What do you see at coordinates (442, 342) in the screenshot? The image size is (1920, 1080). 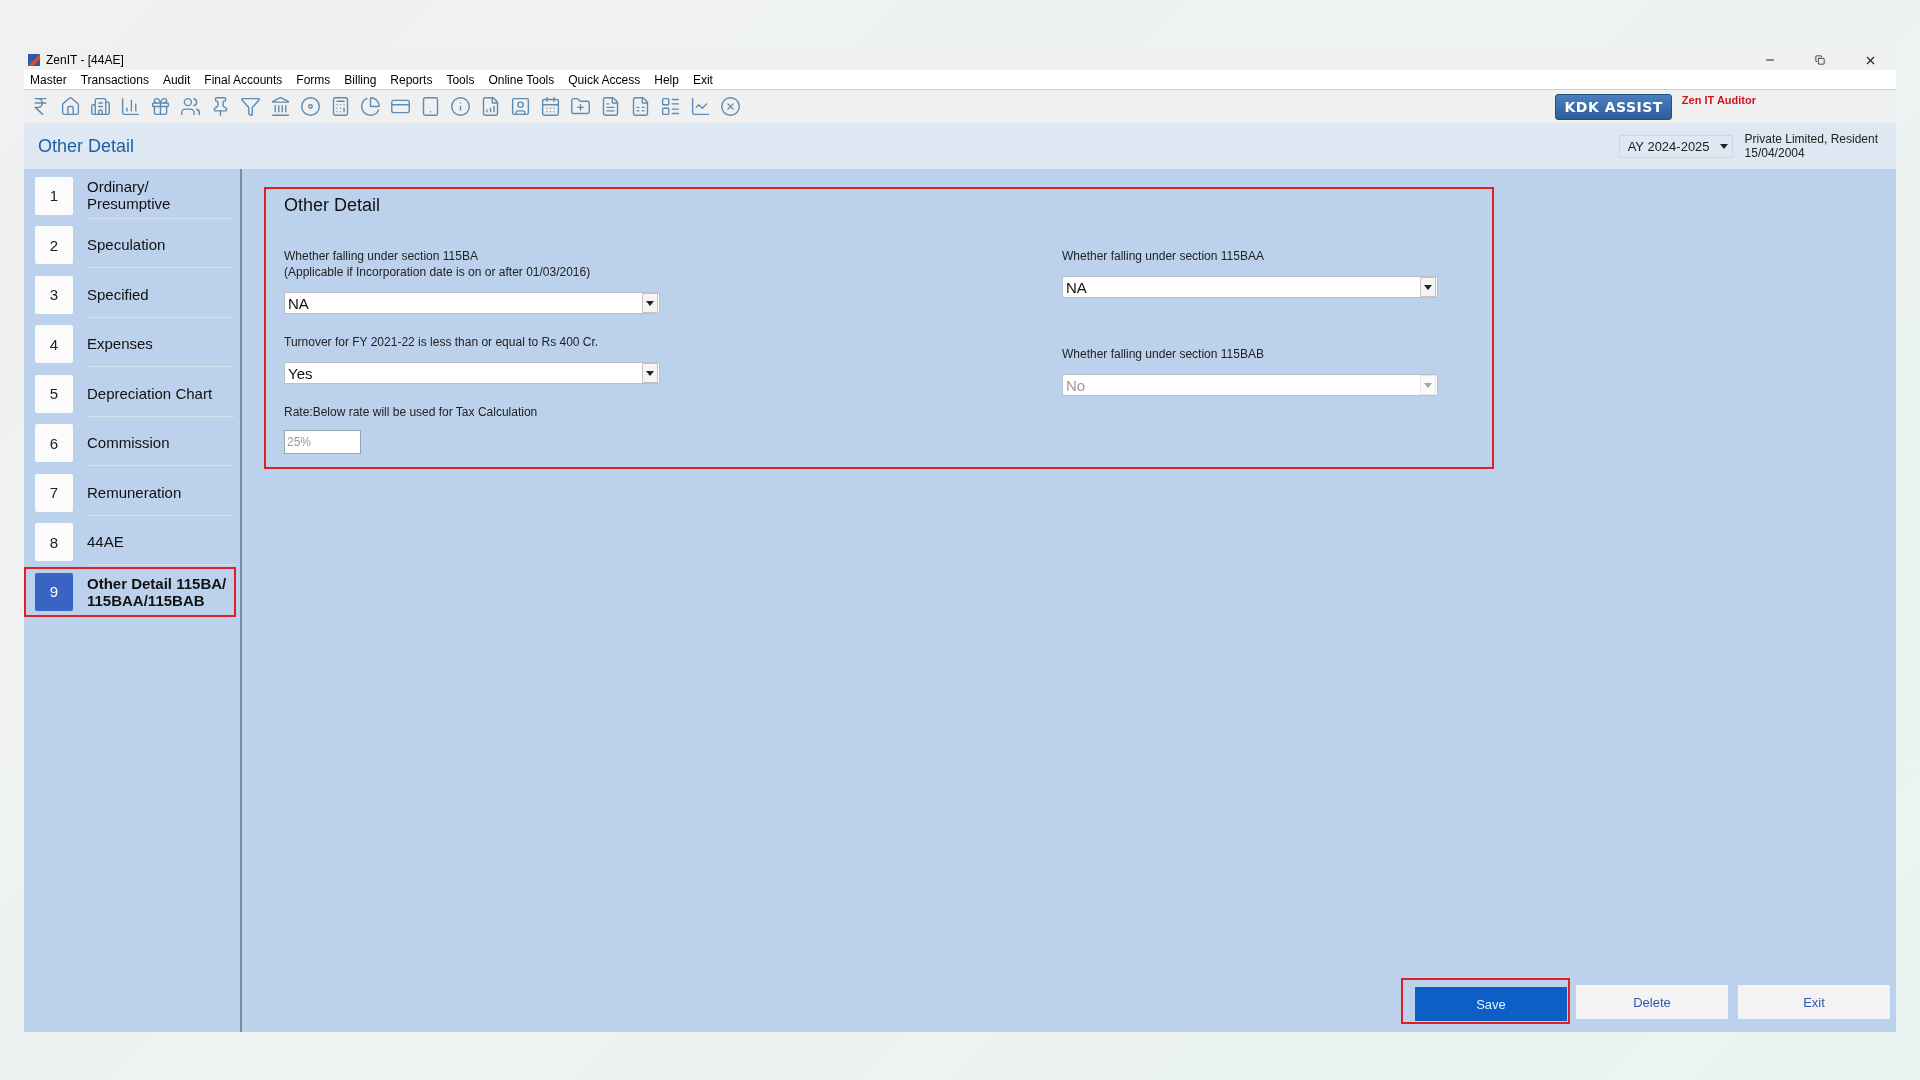 I see `field-label: Turnover for FY 2021-22 is less than or equal to Rs 400 Cr.` at bounding box center [442, 342].